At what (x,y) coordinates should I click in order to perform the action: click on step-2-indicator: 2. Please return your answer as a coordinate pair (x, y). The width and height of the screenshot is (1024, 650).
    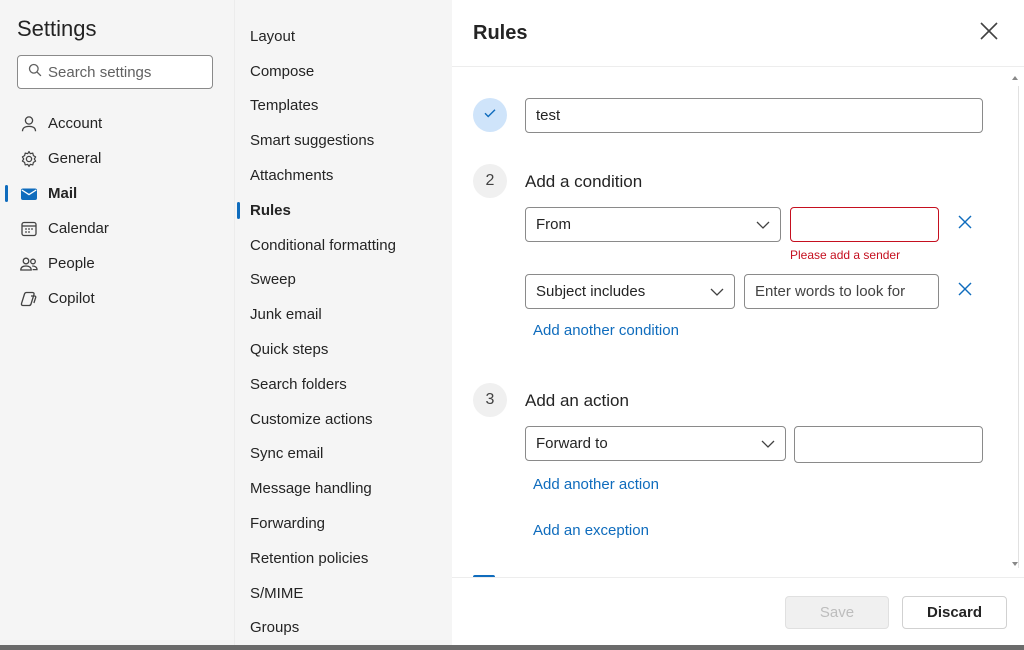
    Looking at the image, I should click on (490, 181).